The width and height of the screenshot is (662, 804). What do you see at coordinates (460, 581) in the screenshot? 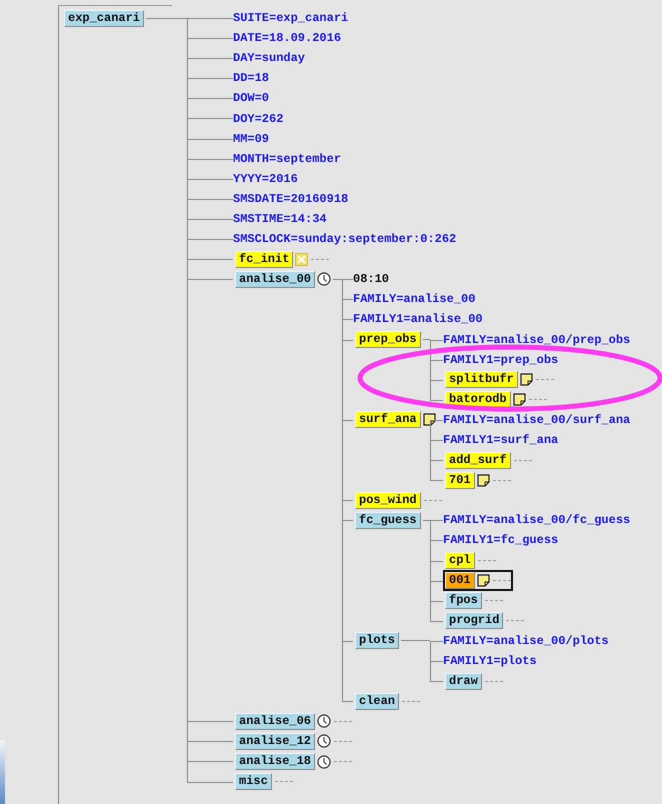
I see `tree-node: 001` at bounding box center [460, 581].